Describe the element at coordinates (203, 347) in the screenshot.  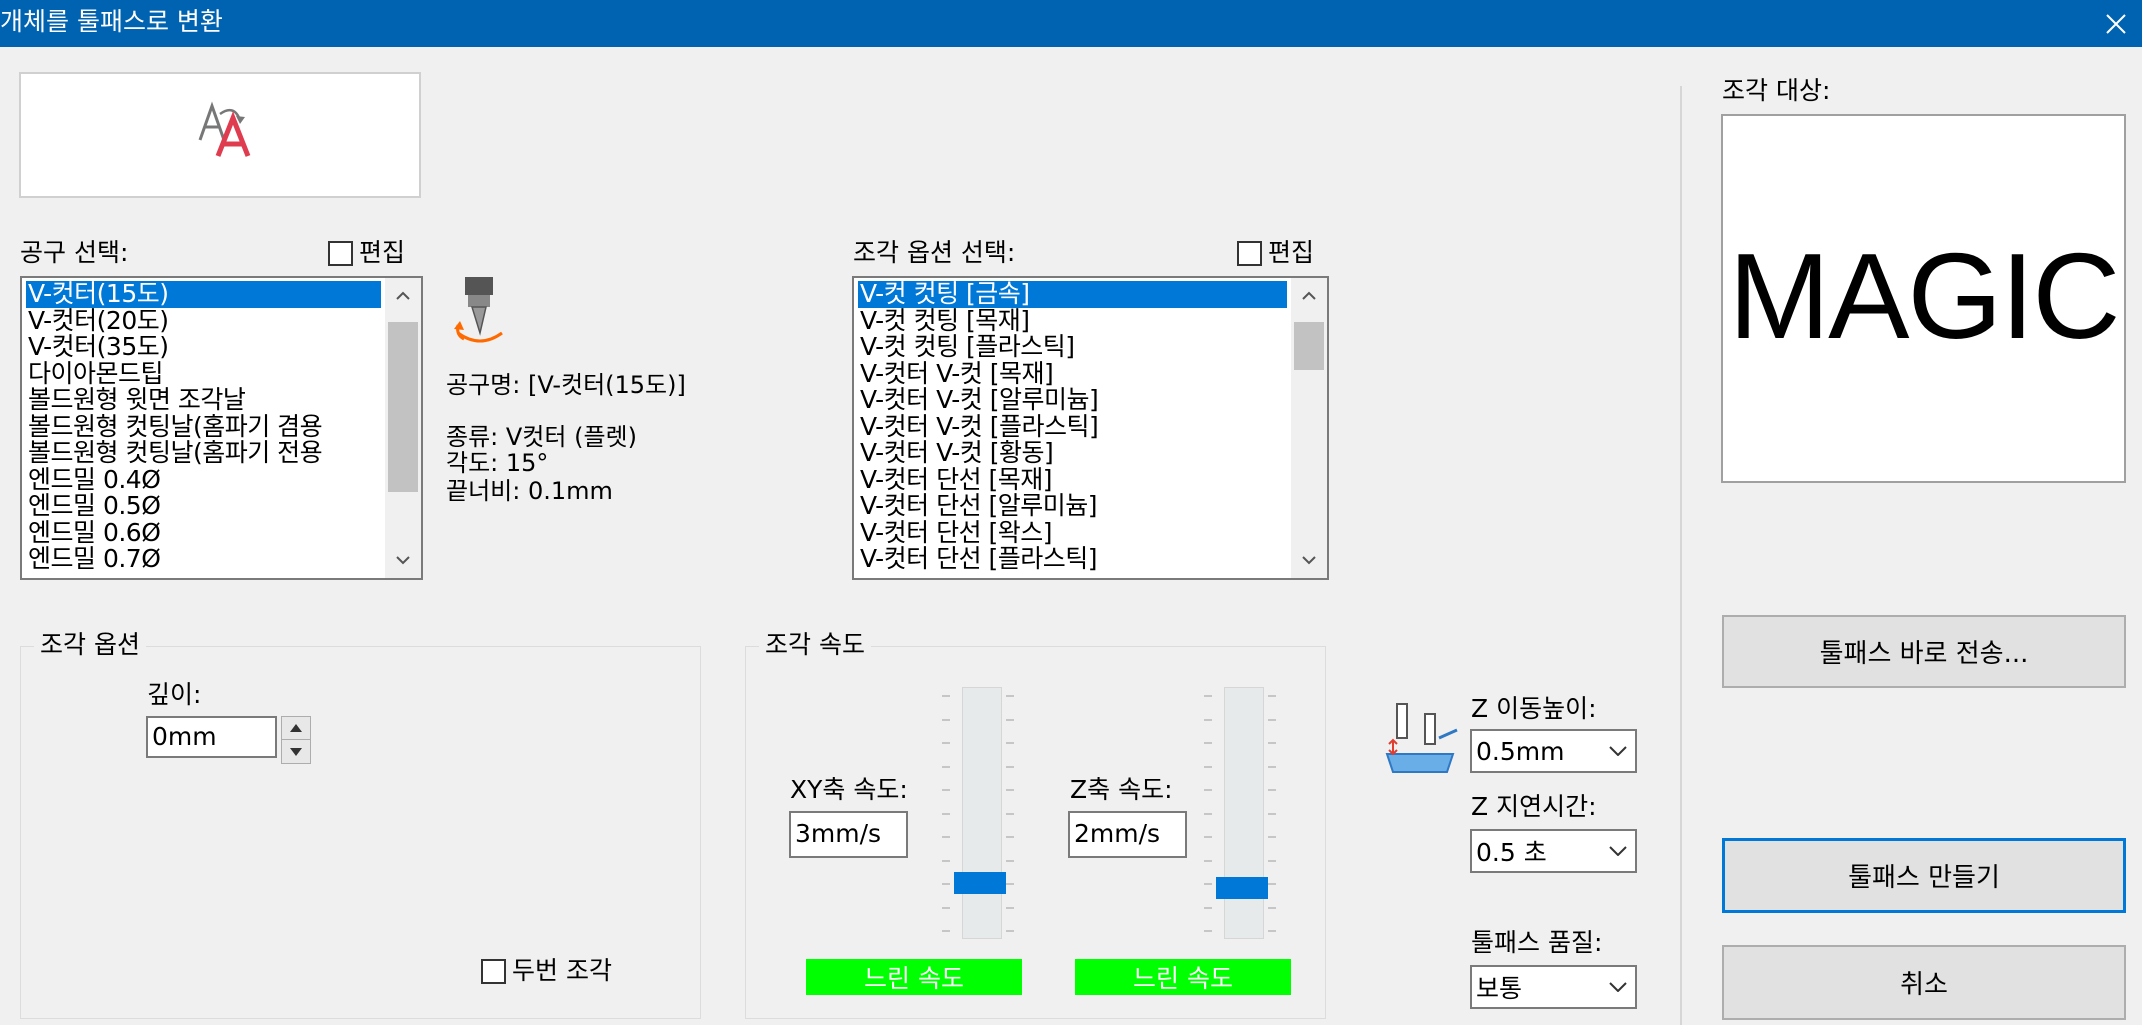
I see `list-item: V-컷터(35도)` at that location.